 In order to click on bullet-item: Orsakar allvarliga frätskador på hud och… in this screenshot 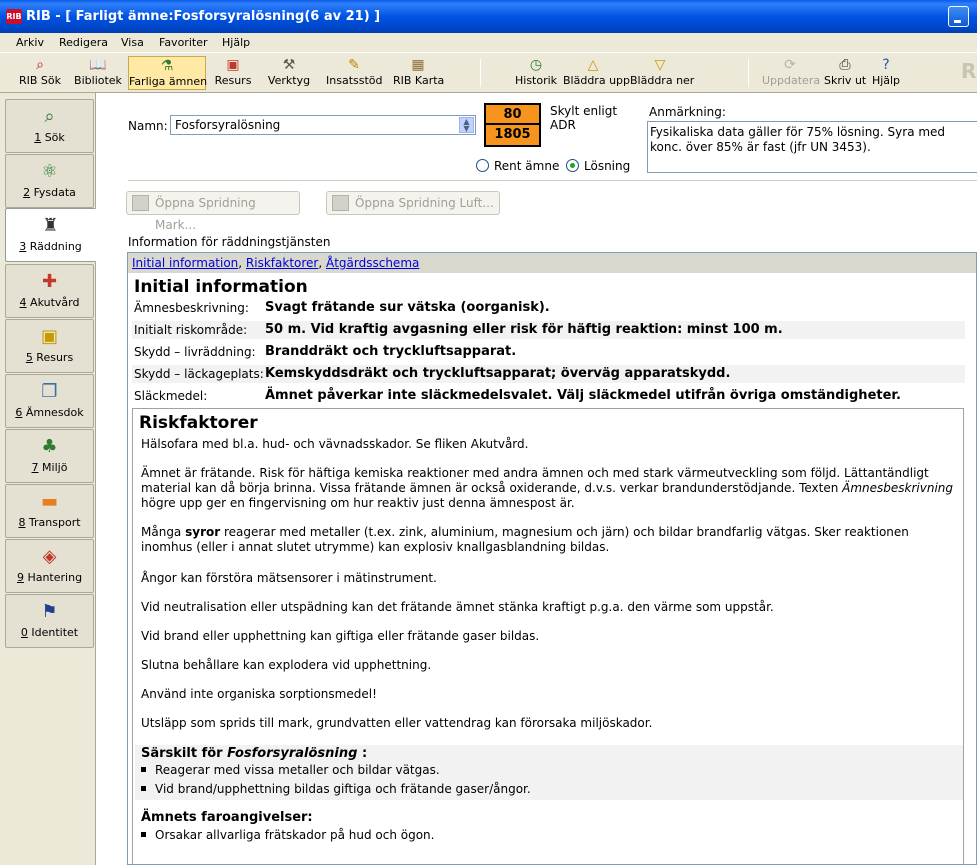, I will do `click(287, 835)`.